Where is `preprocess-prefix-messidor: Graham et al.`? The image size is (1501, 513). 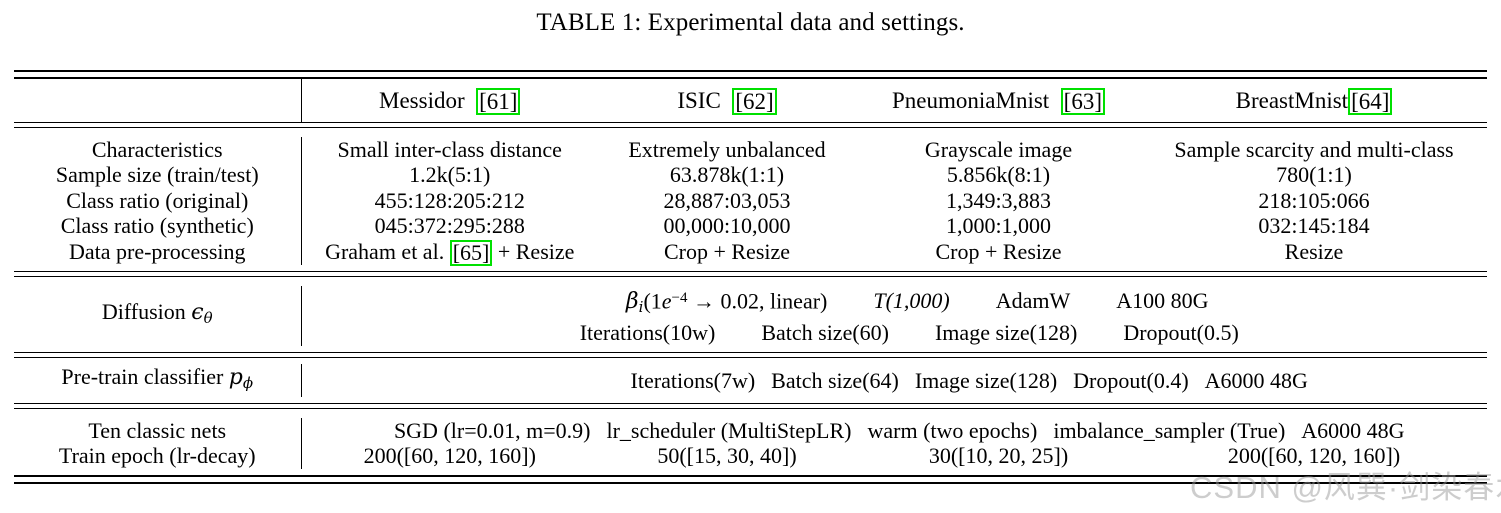 preprocess-prefix-messidor: Graham et al. is located at coordinates (387, 251).